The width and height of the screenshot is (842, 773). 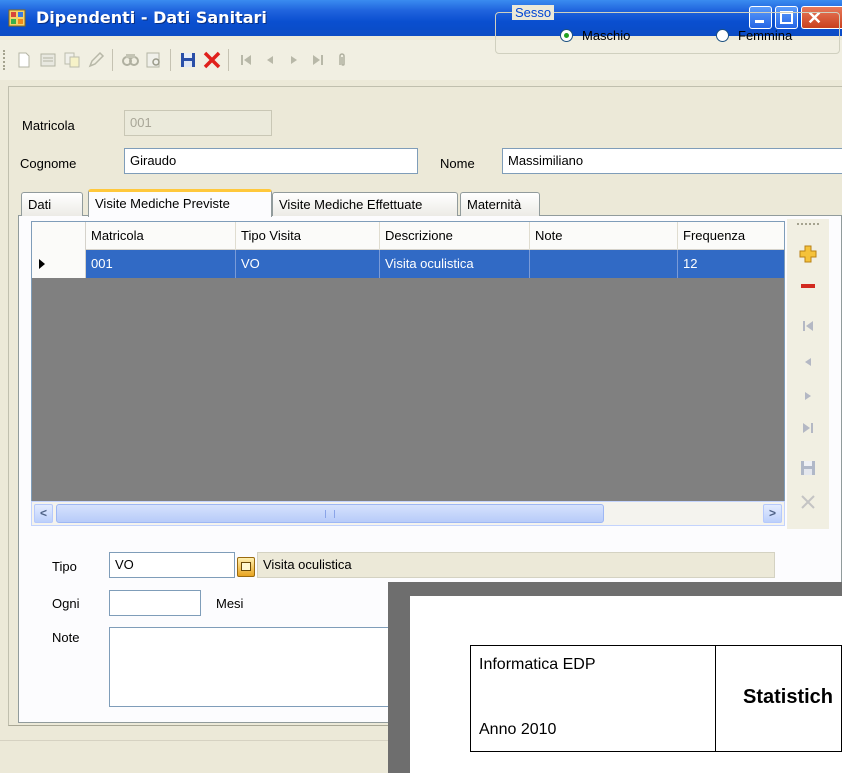 What do you see at coordinates (308, 264) in the screenshot?
I see `cell-tipo-visita: VO` at bounding box center [308, 264].